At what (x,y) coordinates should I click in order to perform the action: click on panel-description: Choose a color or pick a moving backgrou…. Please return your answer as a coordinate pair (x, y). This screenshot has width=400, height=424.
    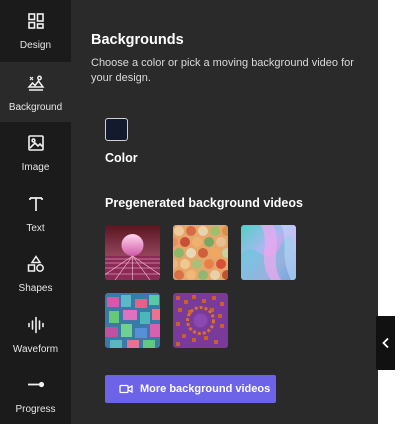
    Looking at the image, I should click on (222, 70).